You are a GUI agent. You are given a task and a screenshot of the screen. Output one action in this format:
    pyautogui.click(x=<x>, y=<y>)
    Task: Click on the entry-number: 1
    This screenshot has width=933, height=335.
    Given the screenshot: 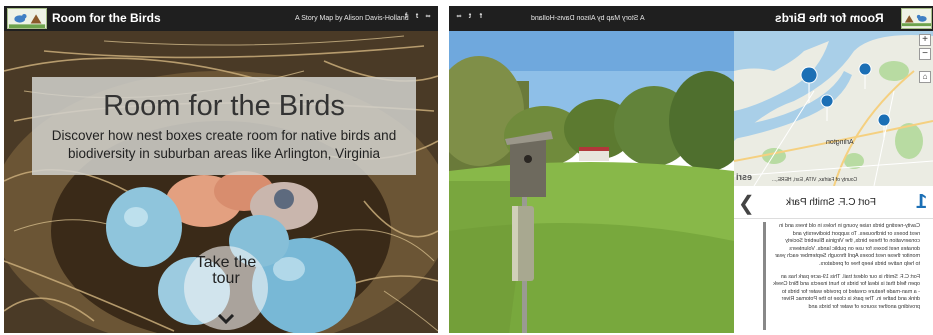 What is the action you would take?
    pyautogui.click(x=922, y=202)
    